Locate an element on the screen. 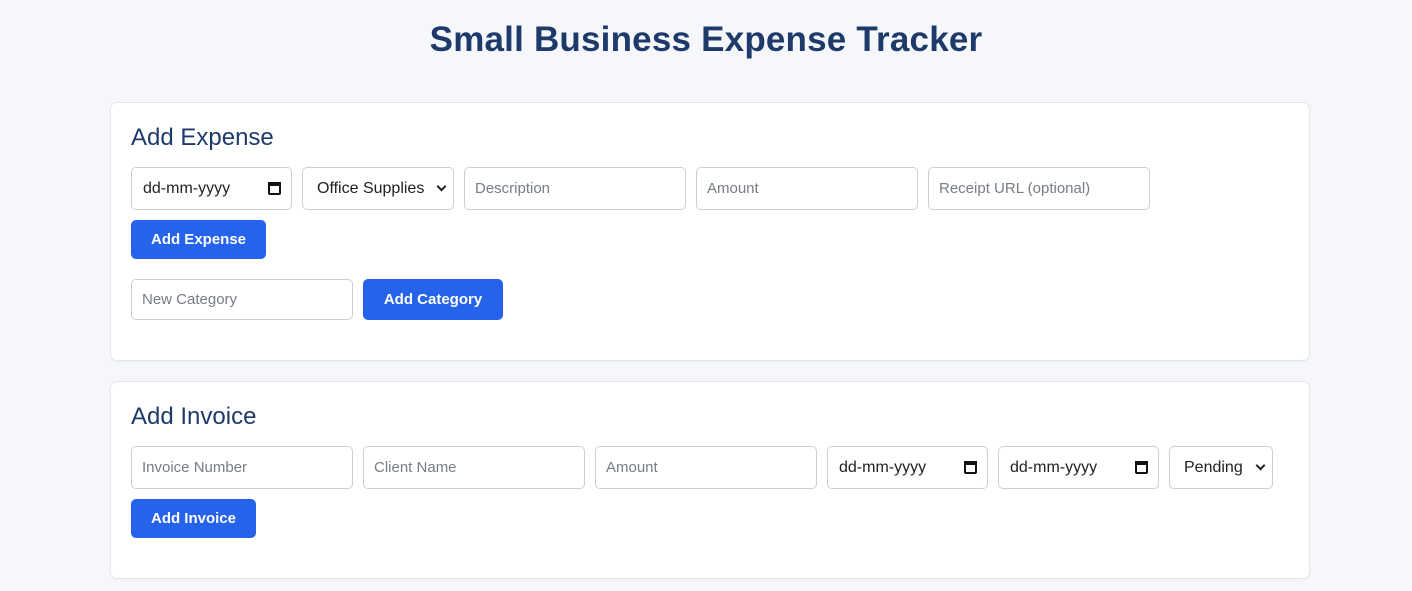 The image size is (1412, 591). invoice-date-text: dd-mm-yyyy is located at coordinates (883, 467).